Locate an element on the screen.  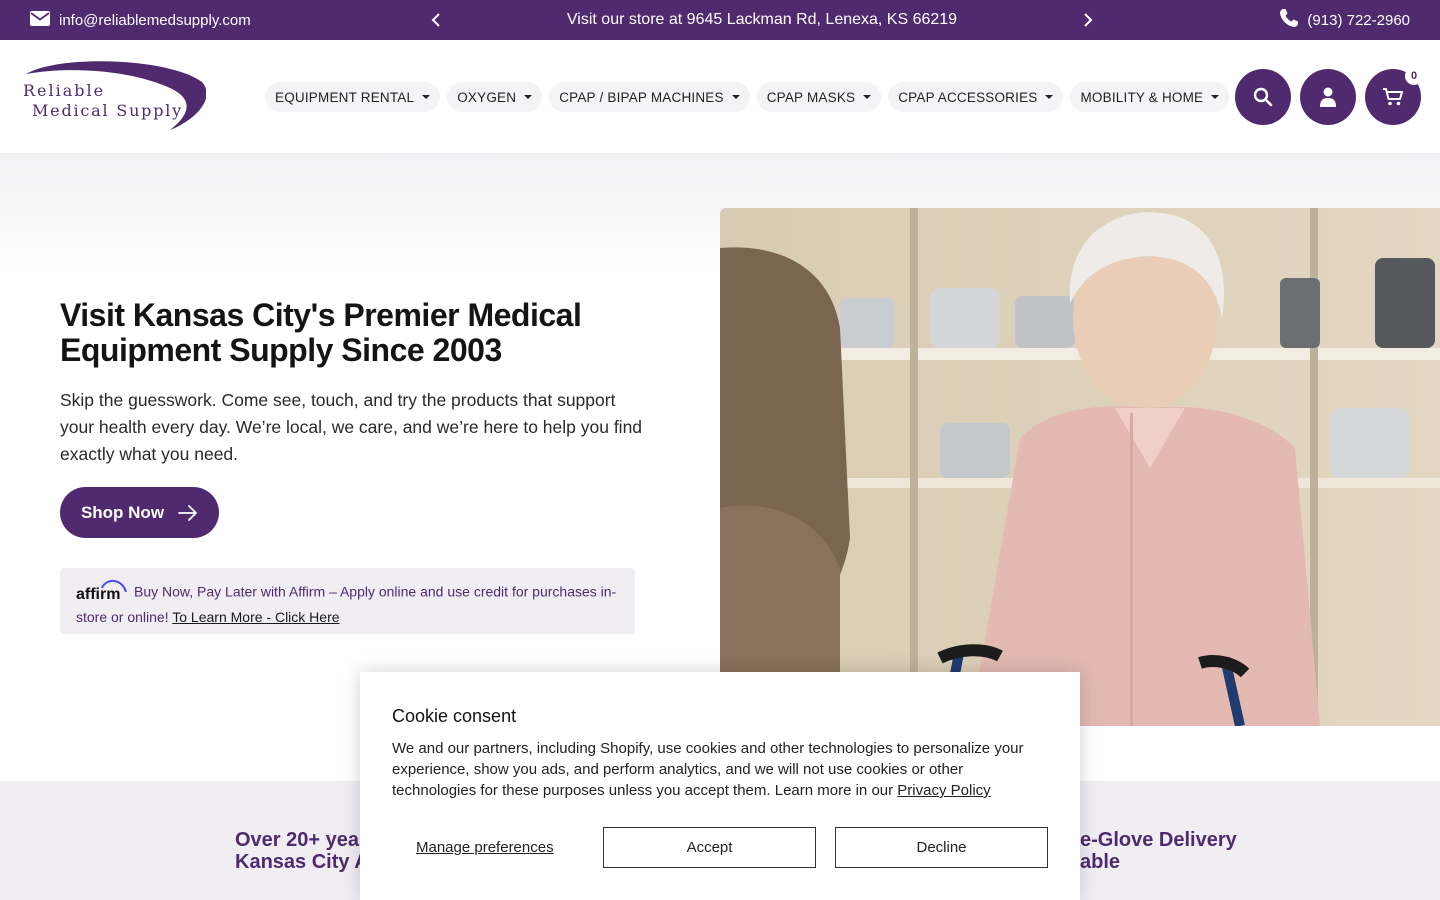
accept-button: Accept is located at coordinates (709, 847).